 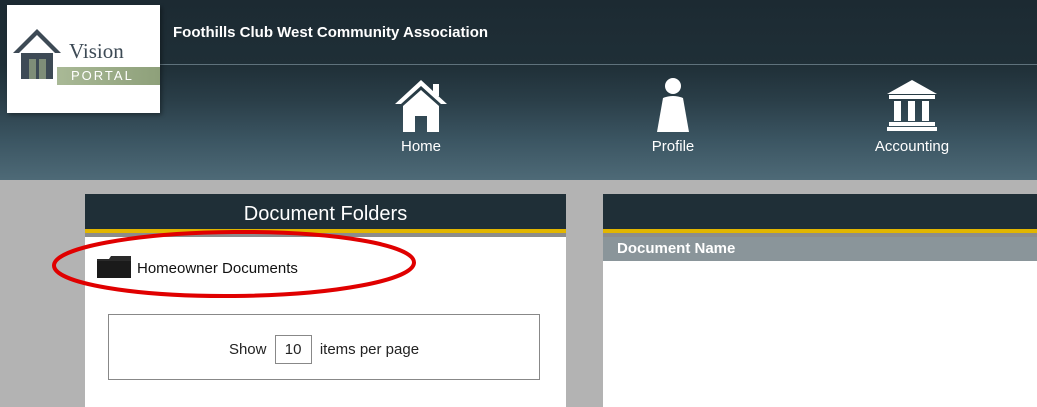 What do you see at coordinates (96, 51) in the screenshot?
I see `logo-vision-text: Vision` at bounding box center [96, 51].